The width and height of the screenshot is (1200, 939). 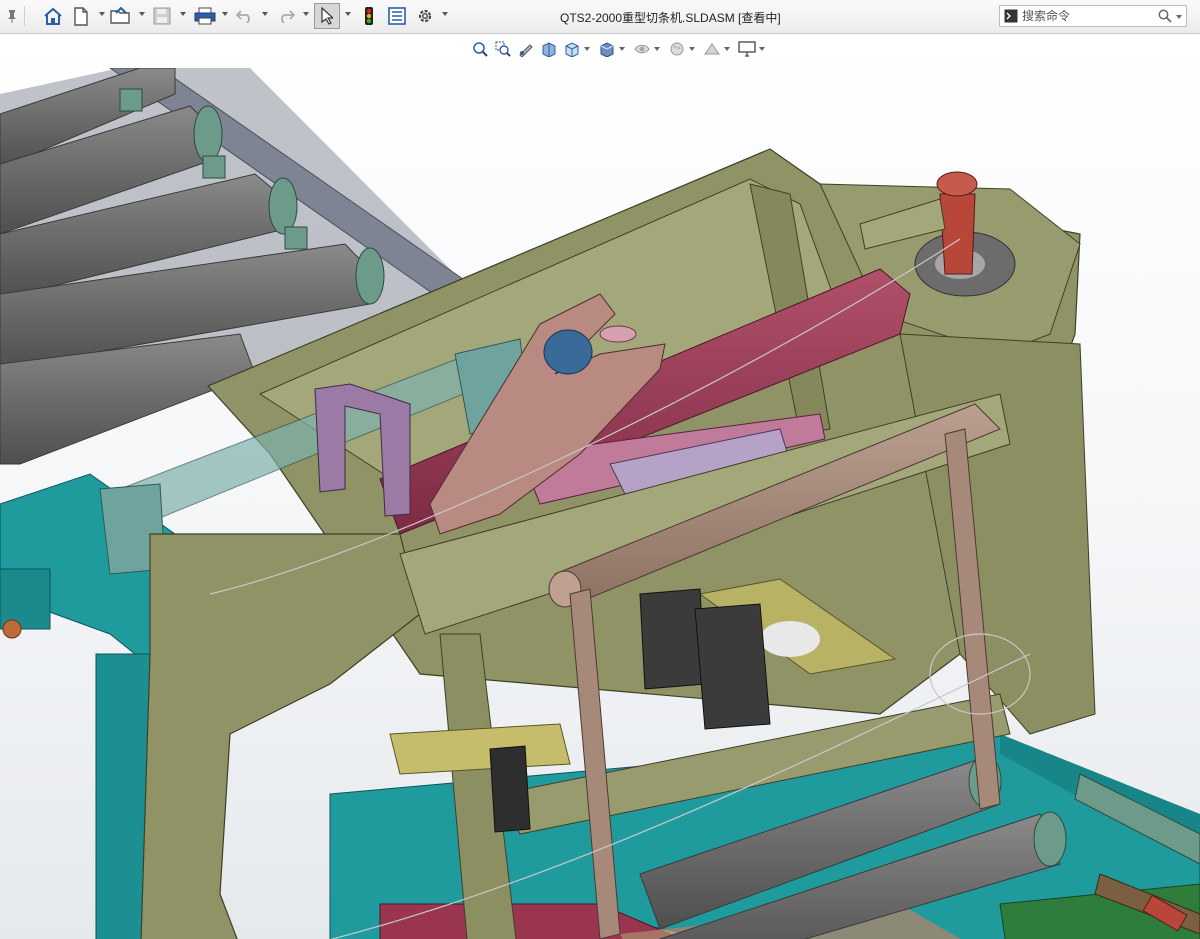 What do you see at coordinates (369, 16) in the screenshot?
I see `rebuild-traffic-light-icon` at bounding box center [369, 16].